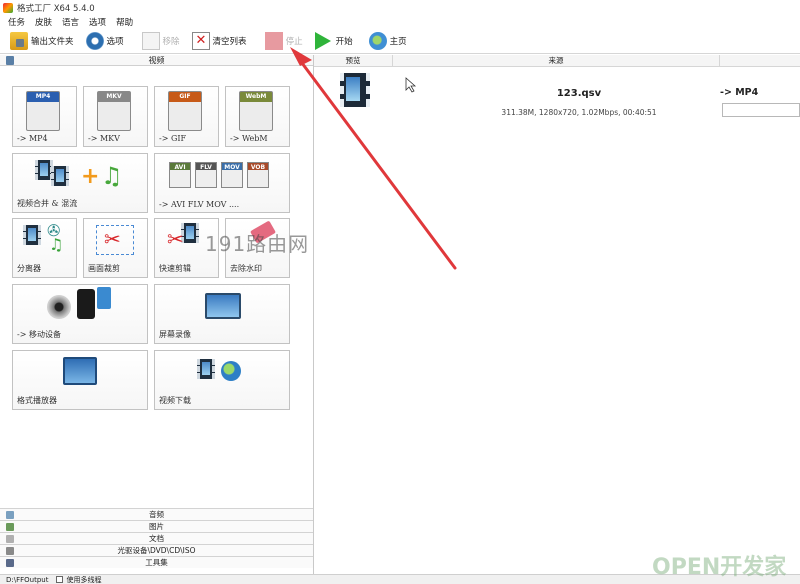  I want to click on category-image: 图片, so click(156, 526).